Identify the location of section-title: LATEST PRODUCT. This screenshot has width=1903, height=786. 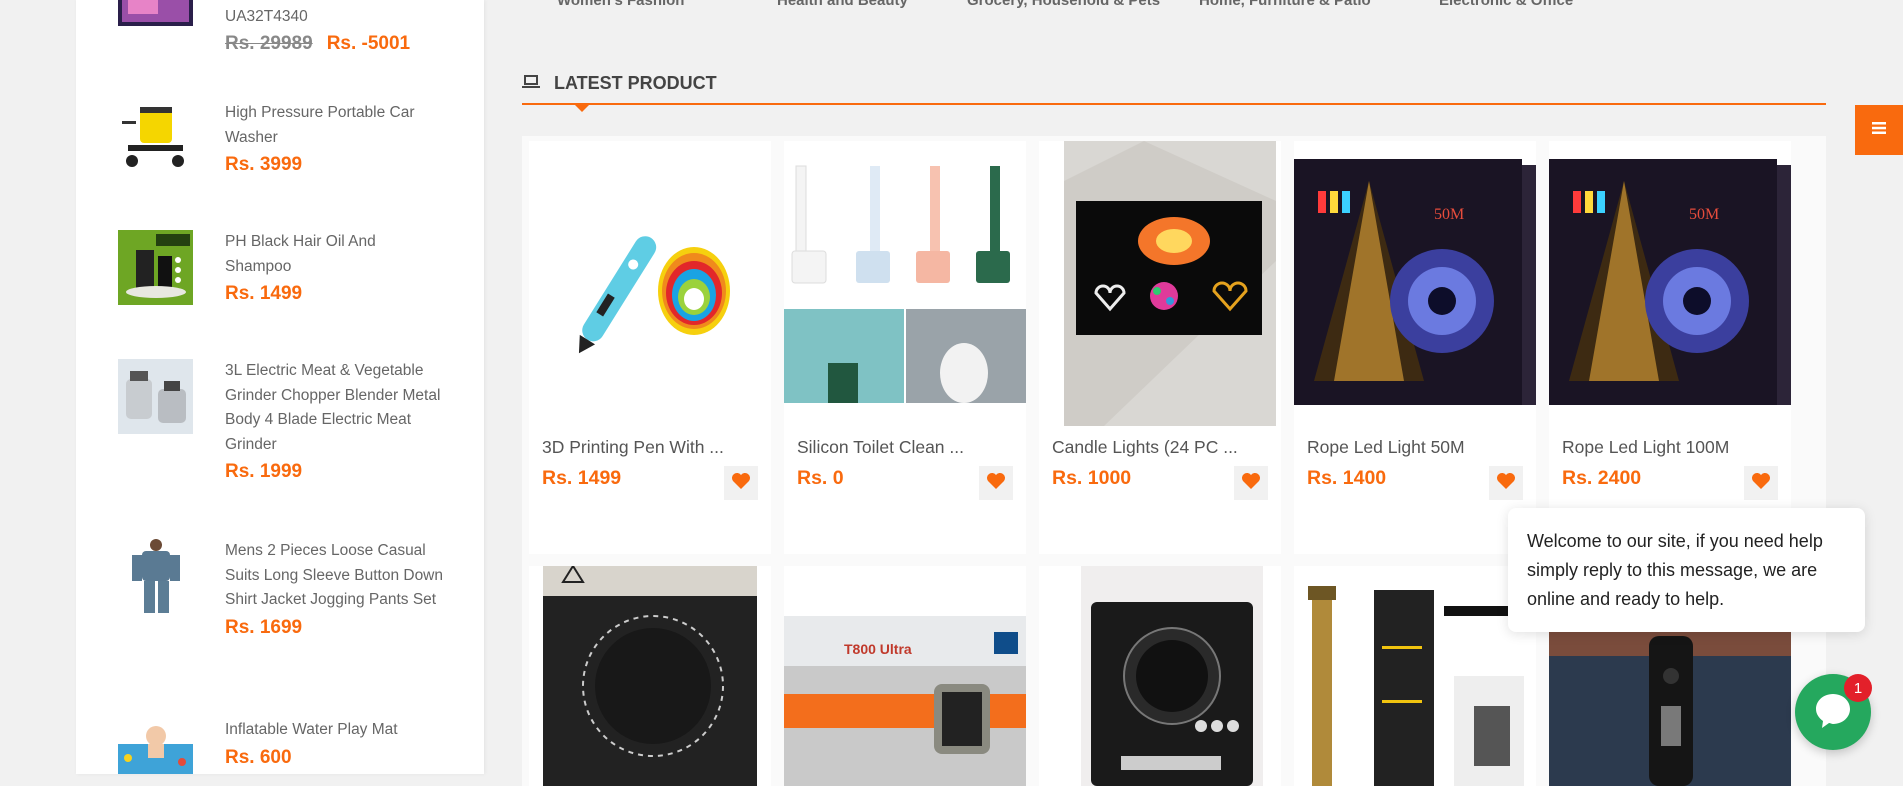
(635, 83).